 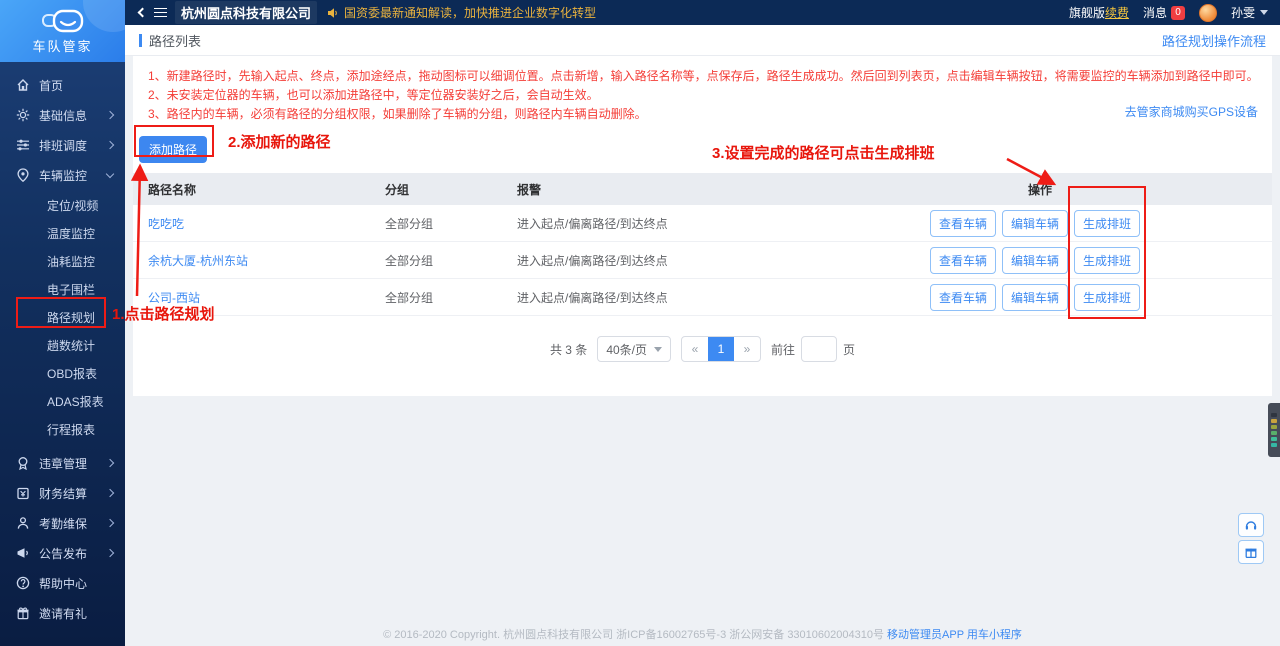 I want to click on sidebar-item-label: 违章管理, so click(x=63, y=463).